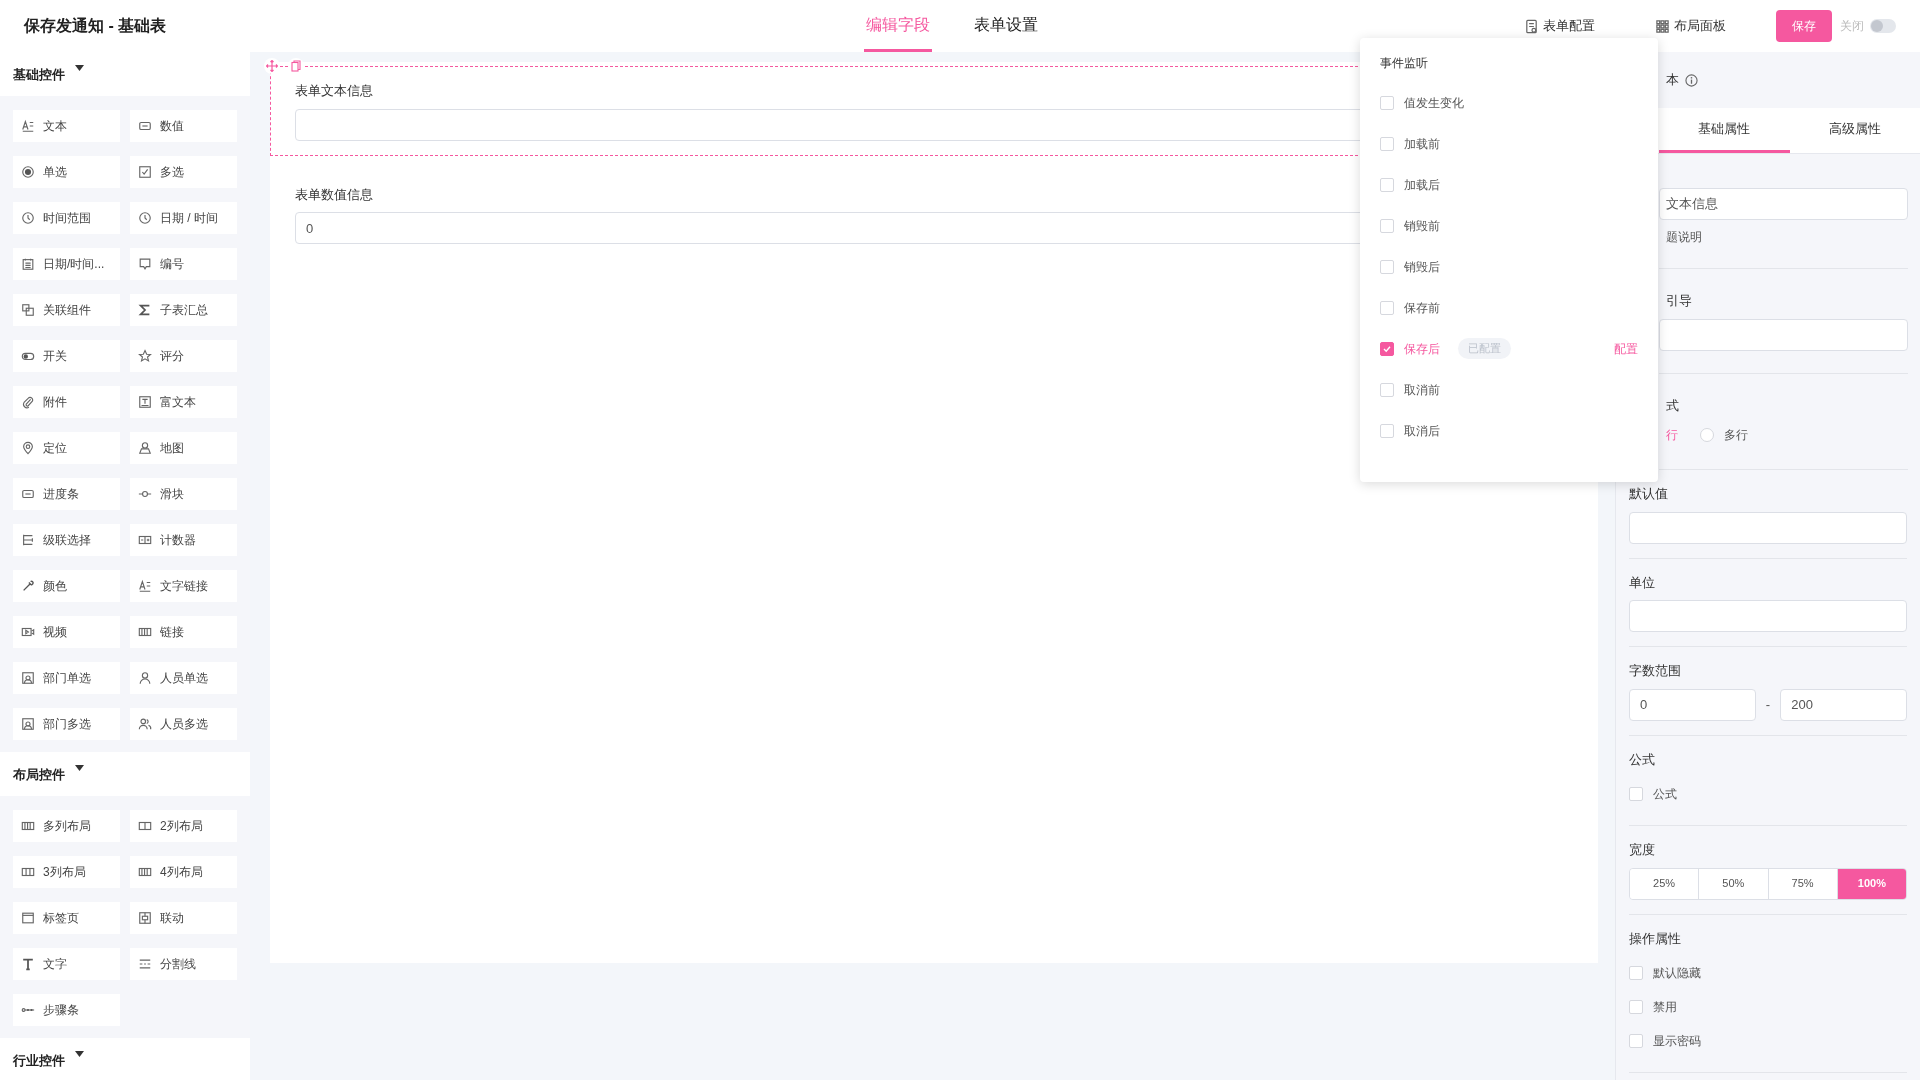 Image resolution: width=1920 pixels, height=1080 pixels. What do you see at coordinates (1684, 237) in the screenshot?
I see `hint-text: 题说明` at bounding box center [1684, 237].